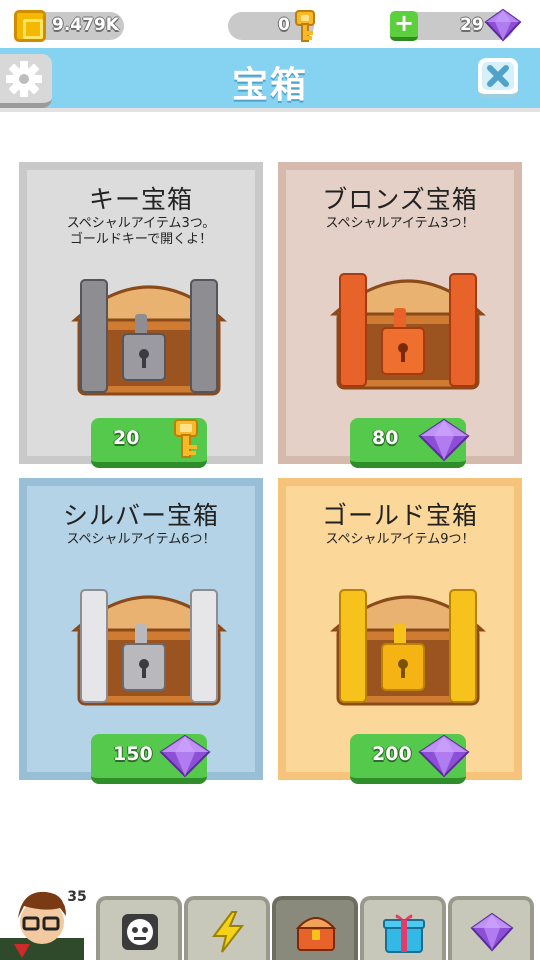 This screenshot has width=540, height=960. What do you see at coordinates (149, 443) in the screenshot?
I see `buy-key-chest-button: 20` at bounding box center [149, 443].